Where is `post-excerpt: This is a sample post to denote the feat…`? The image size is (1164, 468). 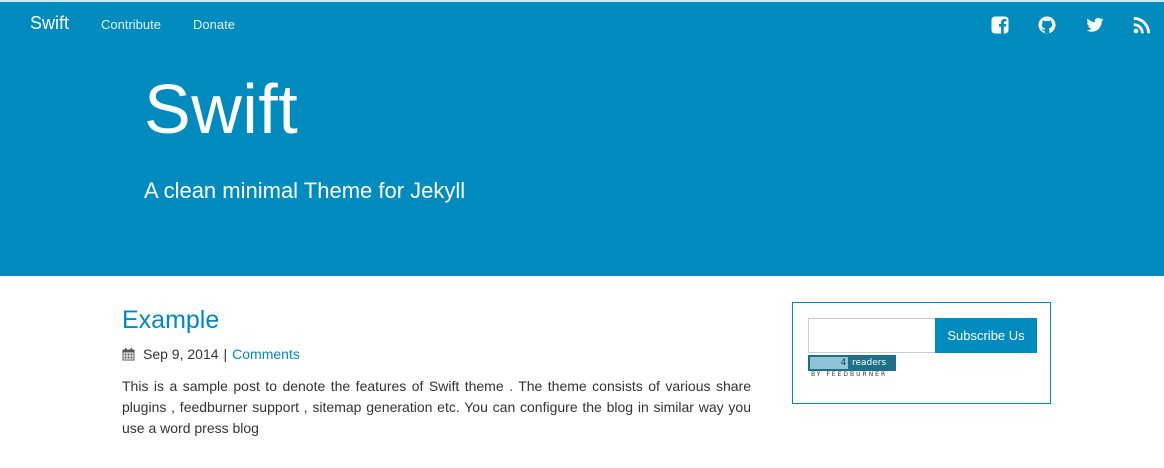
post-excerpt: This is a sample post to denote the feat… is located at coordinates (436, 407).